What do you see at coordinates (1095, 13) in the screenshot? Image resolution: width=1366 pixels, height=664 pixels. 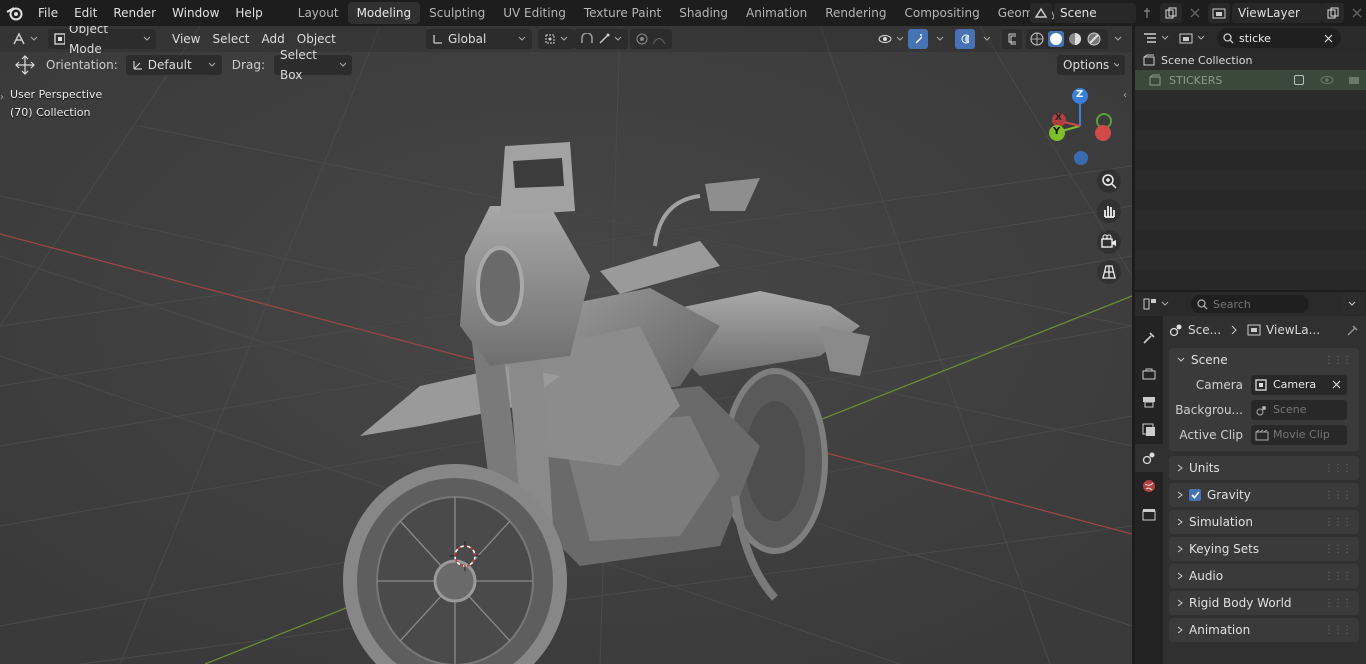 I see `scene-name-field: Scene` at bounding box center [1095, 13].